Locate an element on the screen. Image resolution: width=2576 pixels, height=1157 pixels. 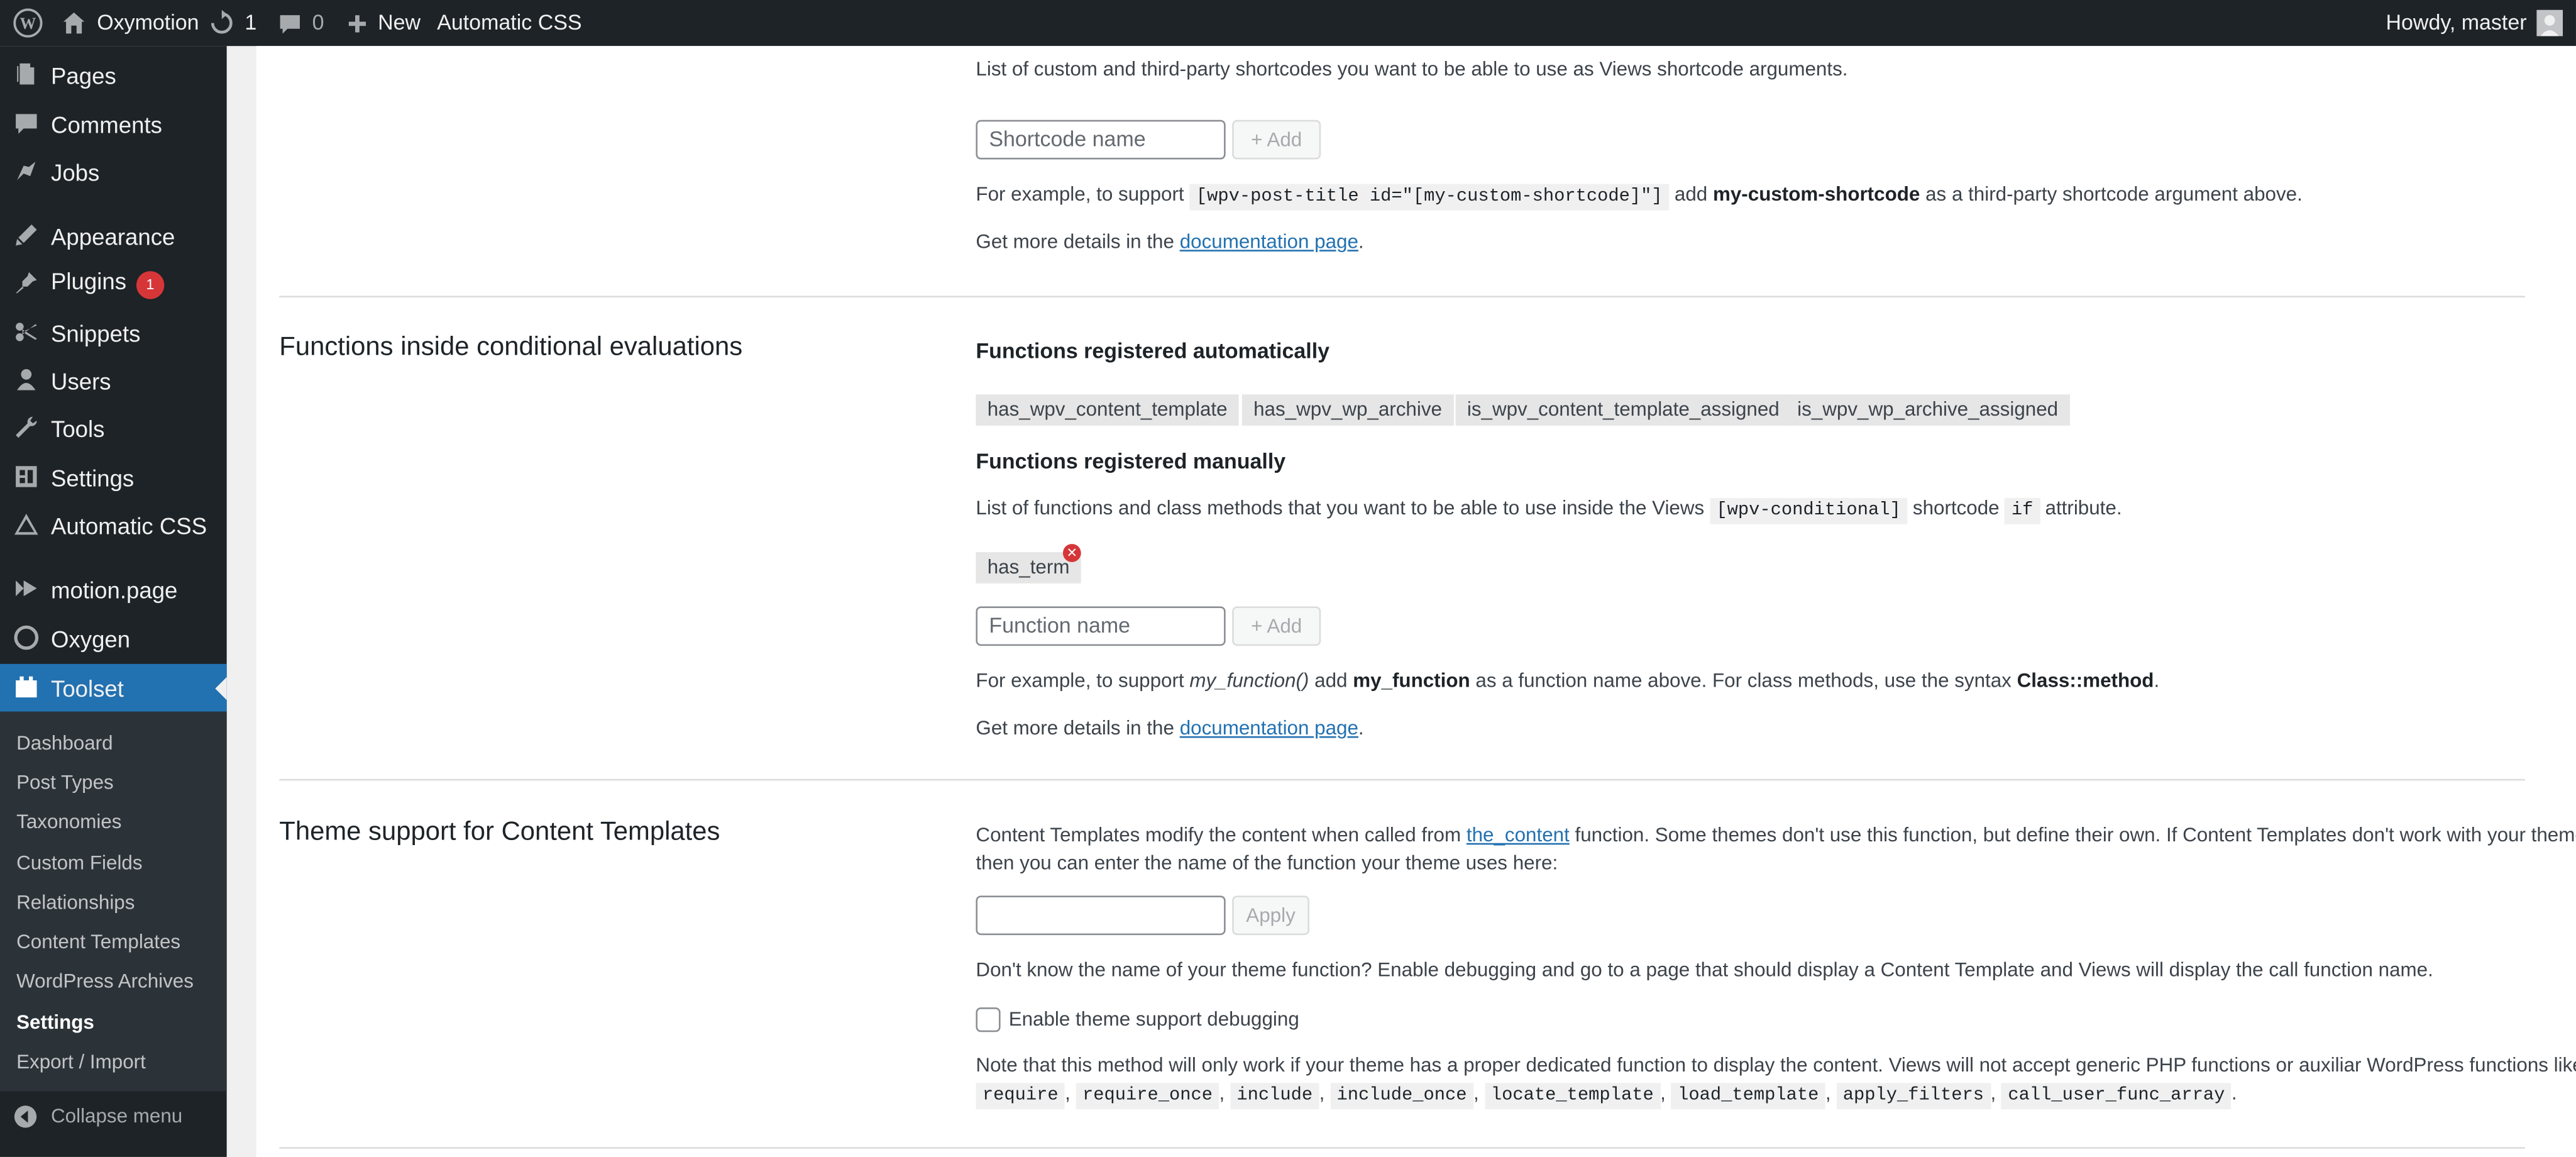
menu-item-tools: Tools is located at coordinates (114, 428).